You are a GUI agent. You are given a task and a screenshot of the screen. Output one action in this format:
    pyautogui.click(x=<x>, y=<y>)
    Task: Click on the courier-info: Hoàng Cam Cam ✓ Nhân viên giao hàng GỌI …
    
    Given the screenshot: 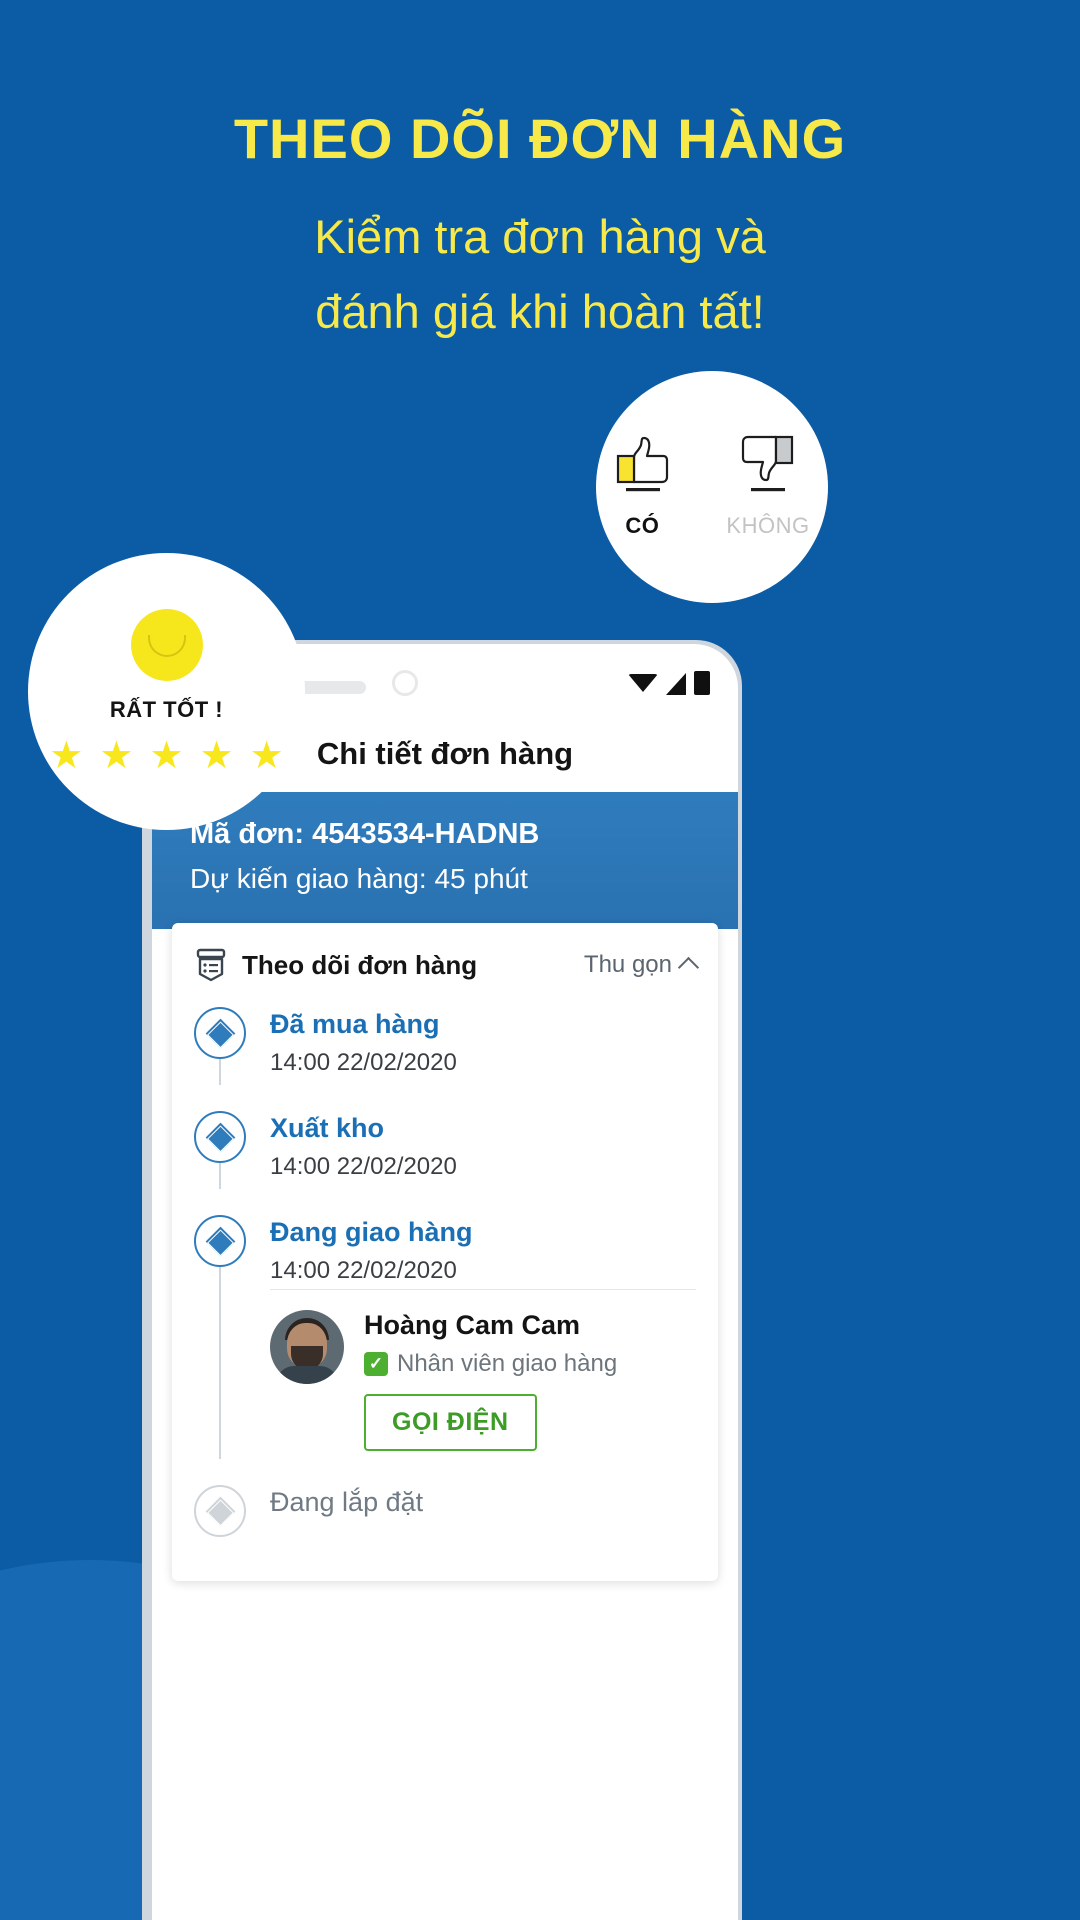 What is the action you would take?
    pyautogui.click(x=483, y=1370)
    